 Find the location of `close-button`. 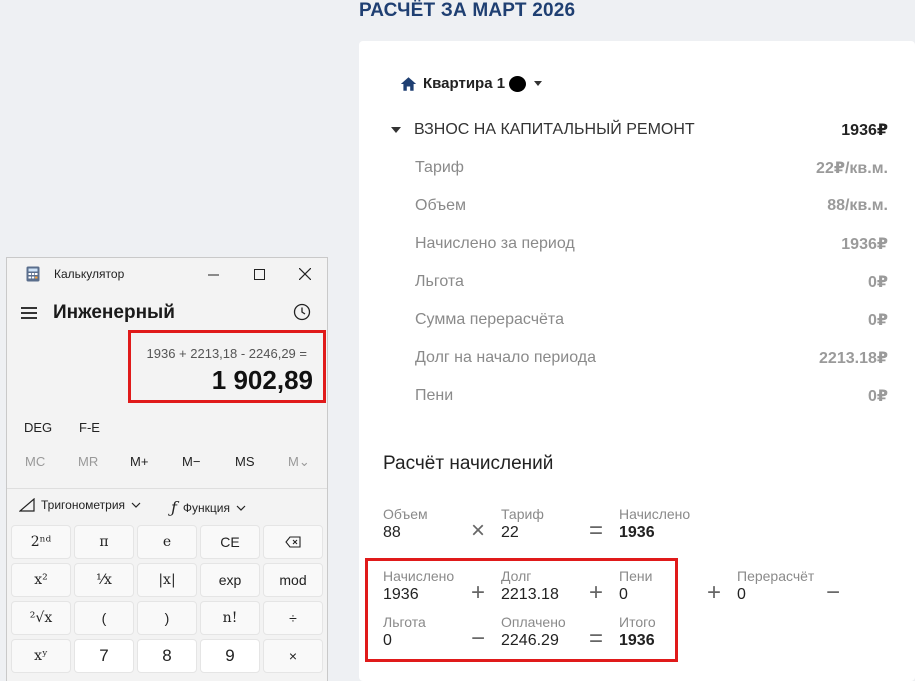

close-button is located at coordinates (305, 274).